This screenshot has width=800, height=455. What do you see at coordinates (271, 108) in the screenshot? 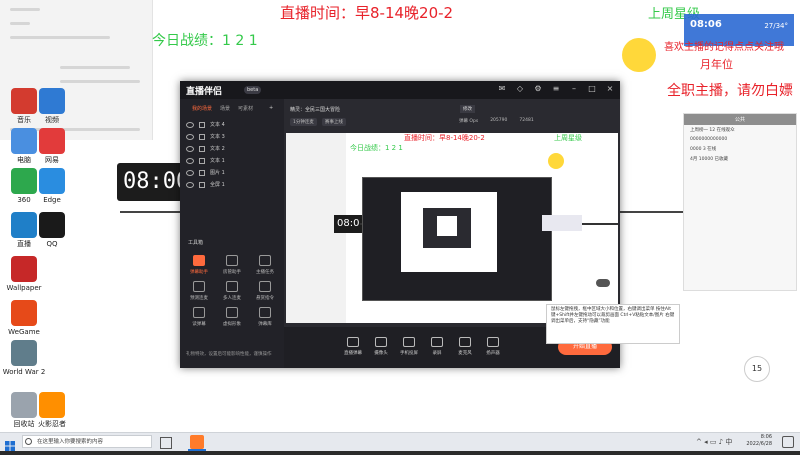
I see `add-scene-button: +` at bounding box center [271, 108].